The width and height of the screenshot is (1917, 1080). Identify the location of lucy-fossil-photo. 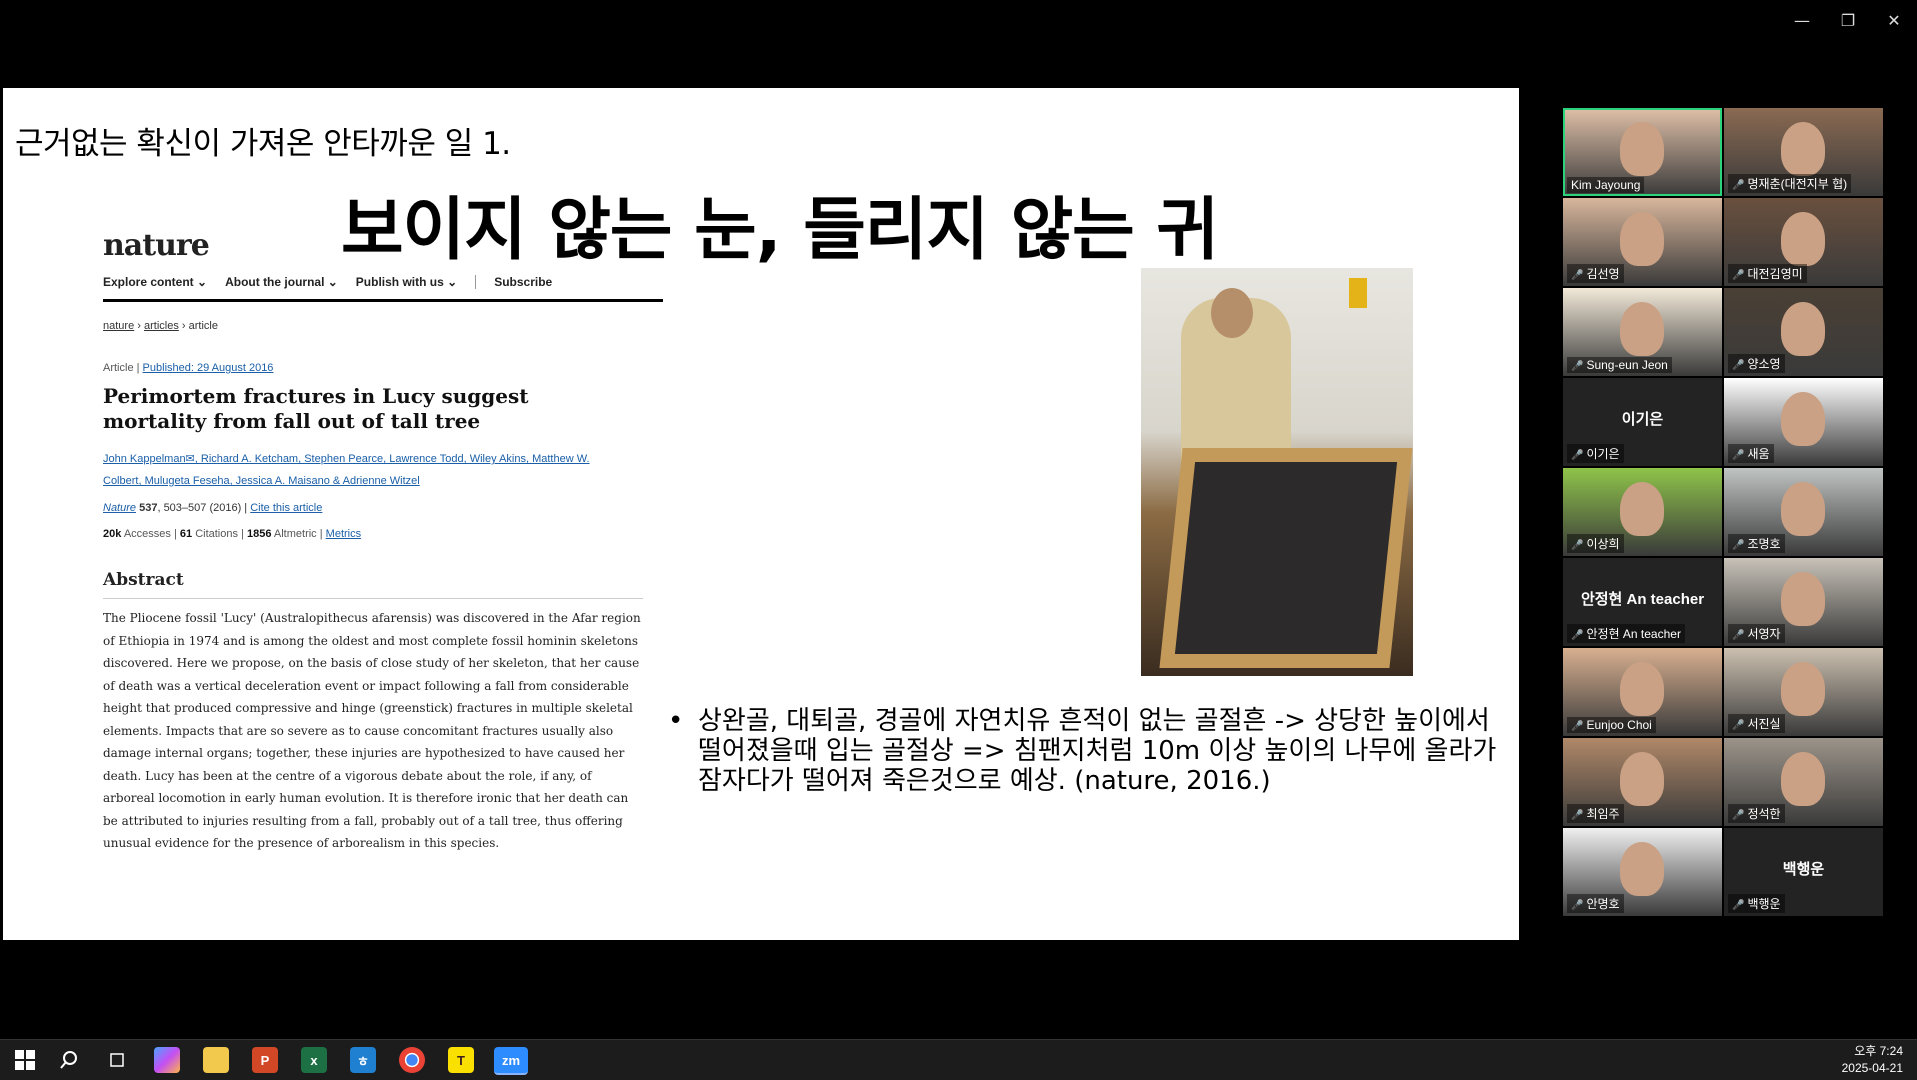
(1277, 472).